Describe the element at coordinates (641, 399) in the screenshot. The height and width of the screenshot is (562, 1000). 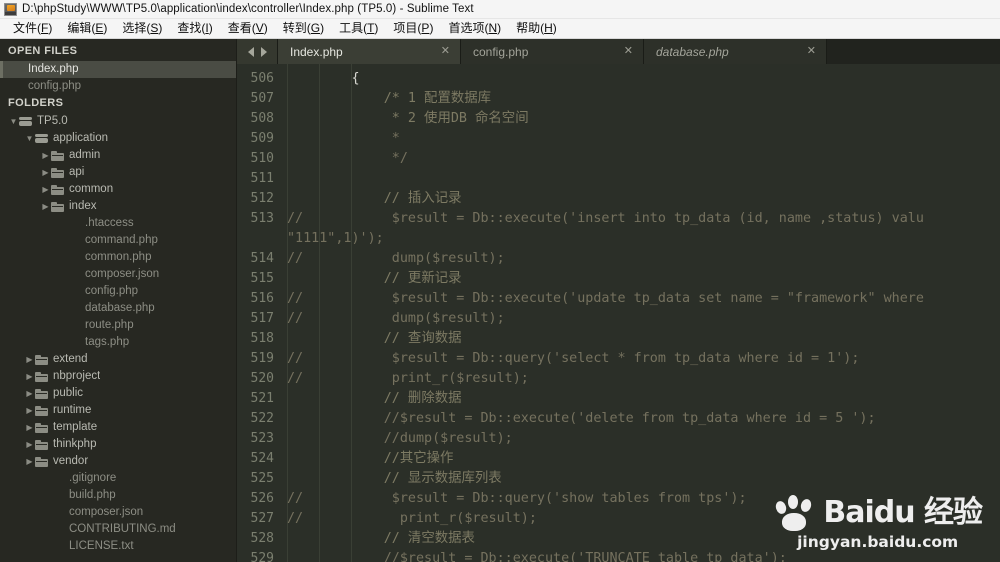
I see `code-text: // 删除数据` at that location.